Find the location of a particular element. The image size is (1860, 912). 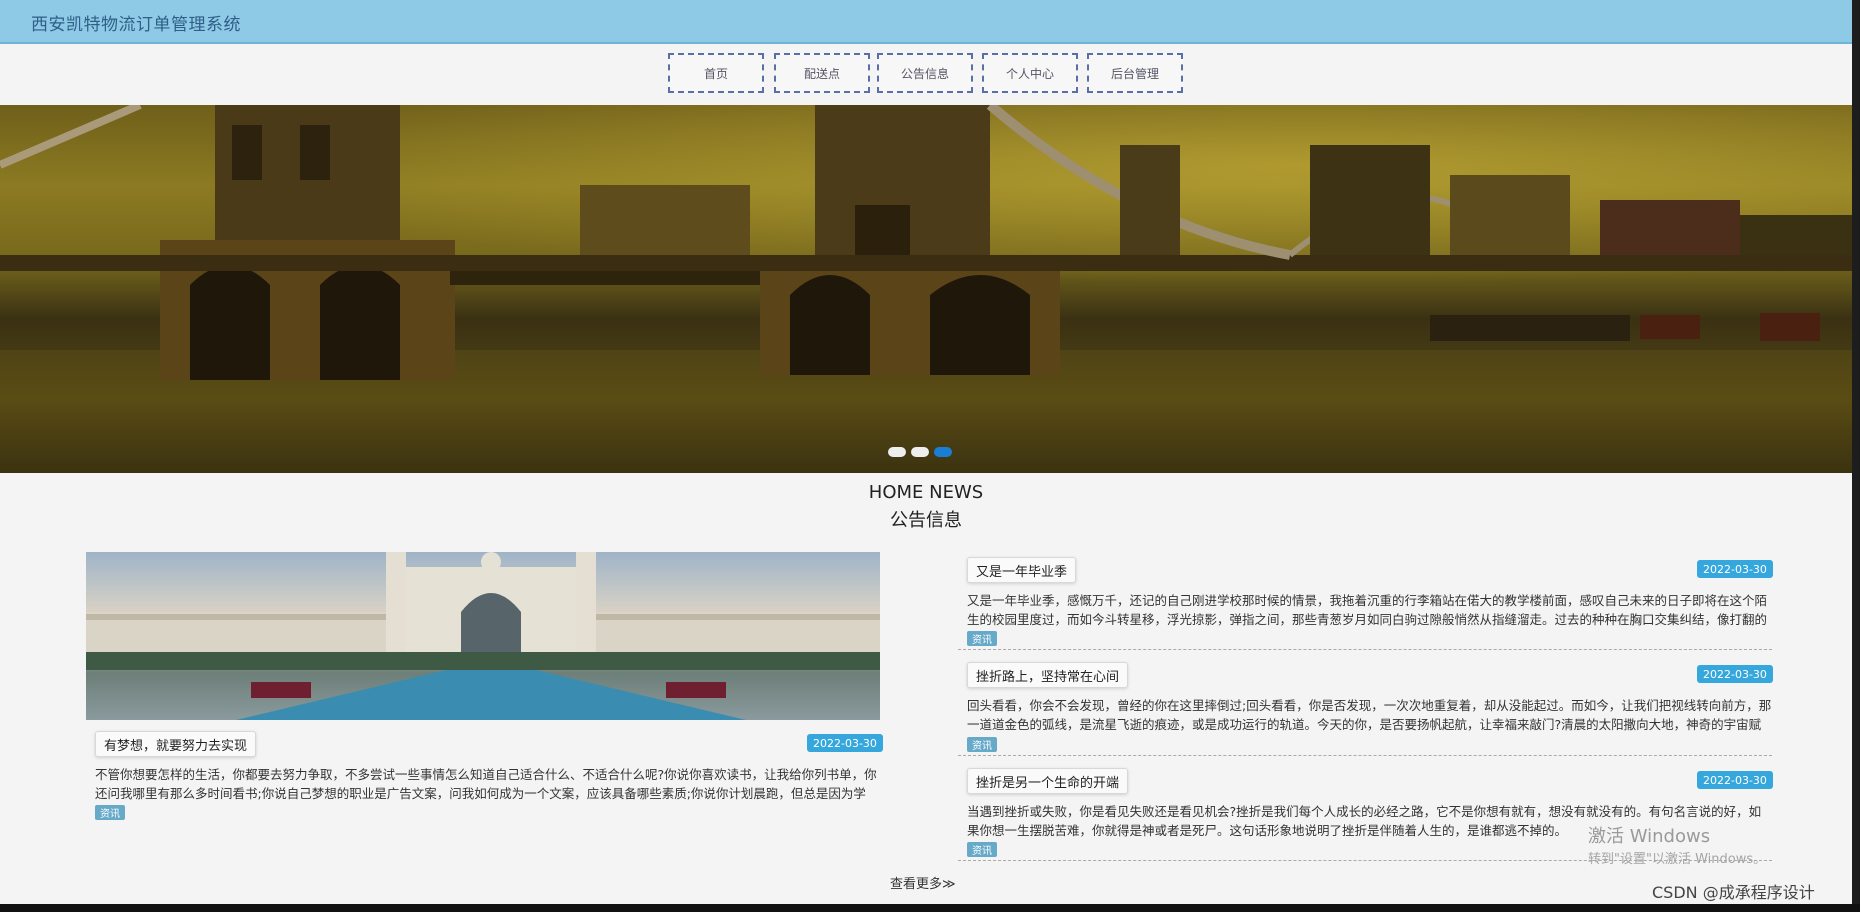

featured-title: 有梦想，就要努力去实现 is located at coordinates (176, 744).